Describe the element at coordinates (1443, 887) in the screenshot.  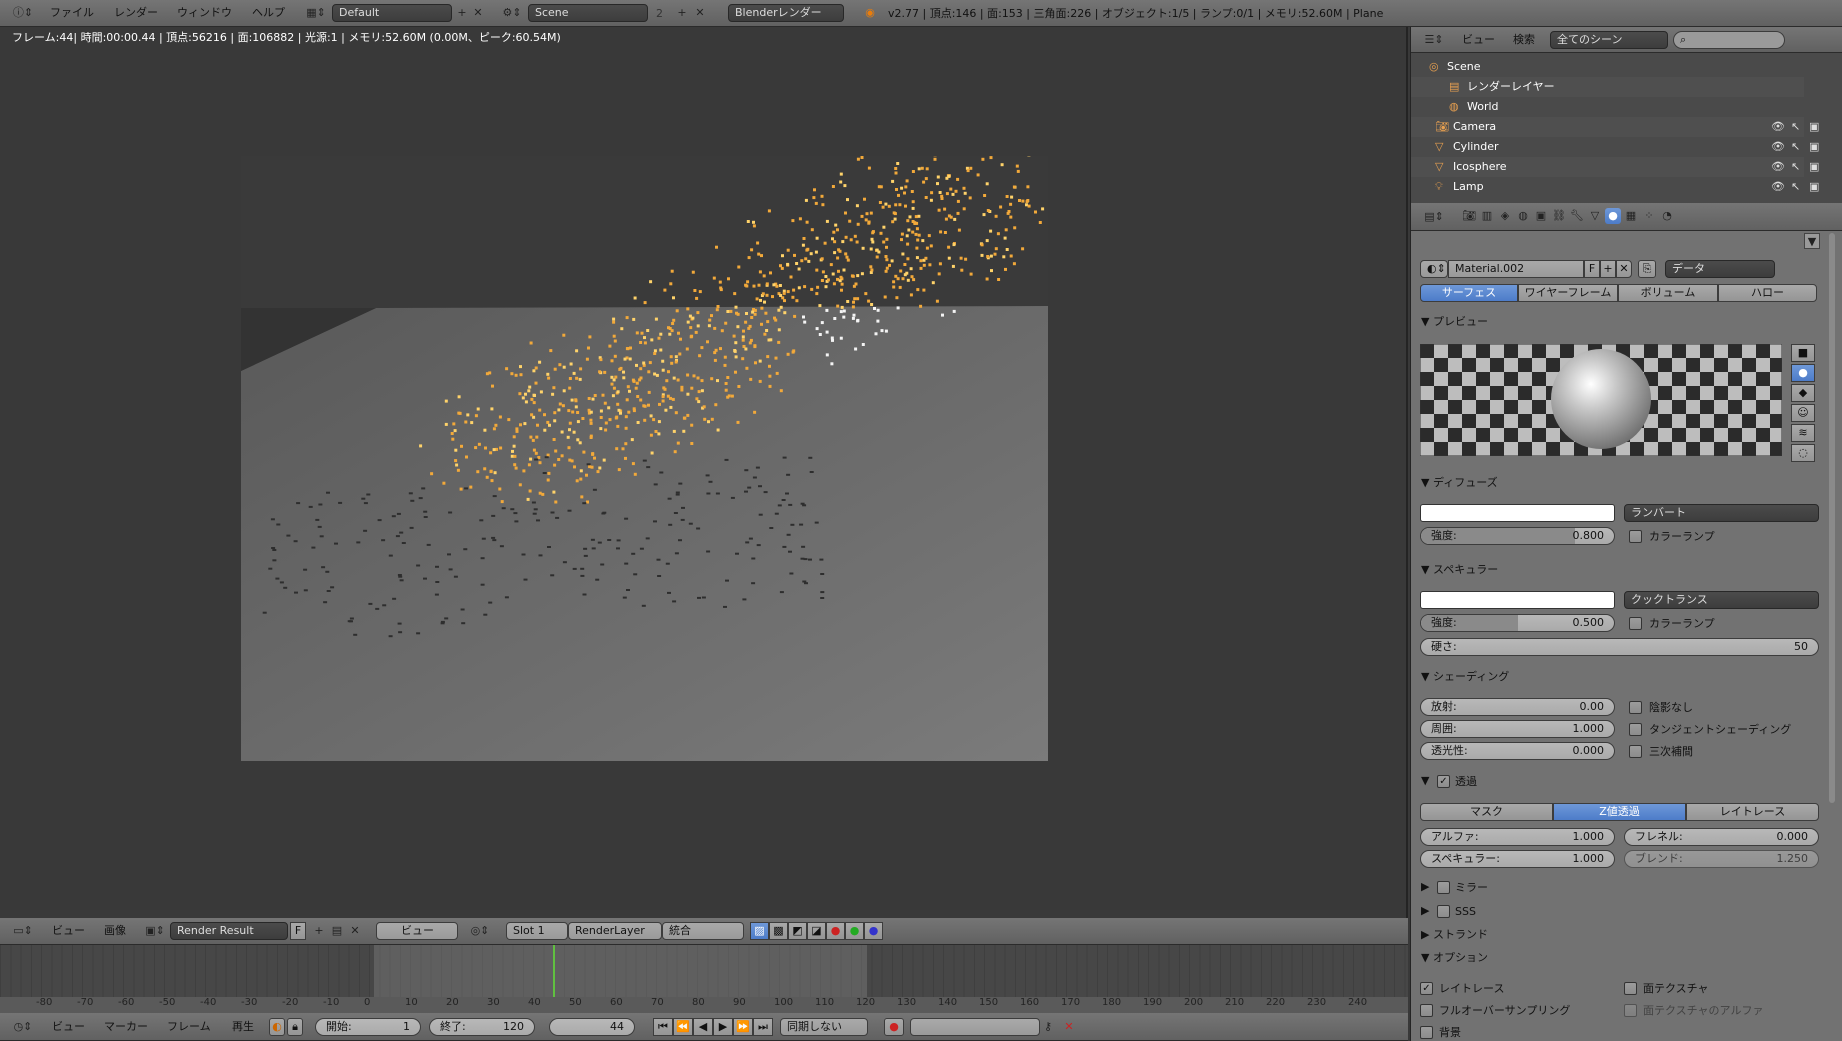
I see `mirror-checkbox` at that location.